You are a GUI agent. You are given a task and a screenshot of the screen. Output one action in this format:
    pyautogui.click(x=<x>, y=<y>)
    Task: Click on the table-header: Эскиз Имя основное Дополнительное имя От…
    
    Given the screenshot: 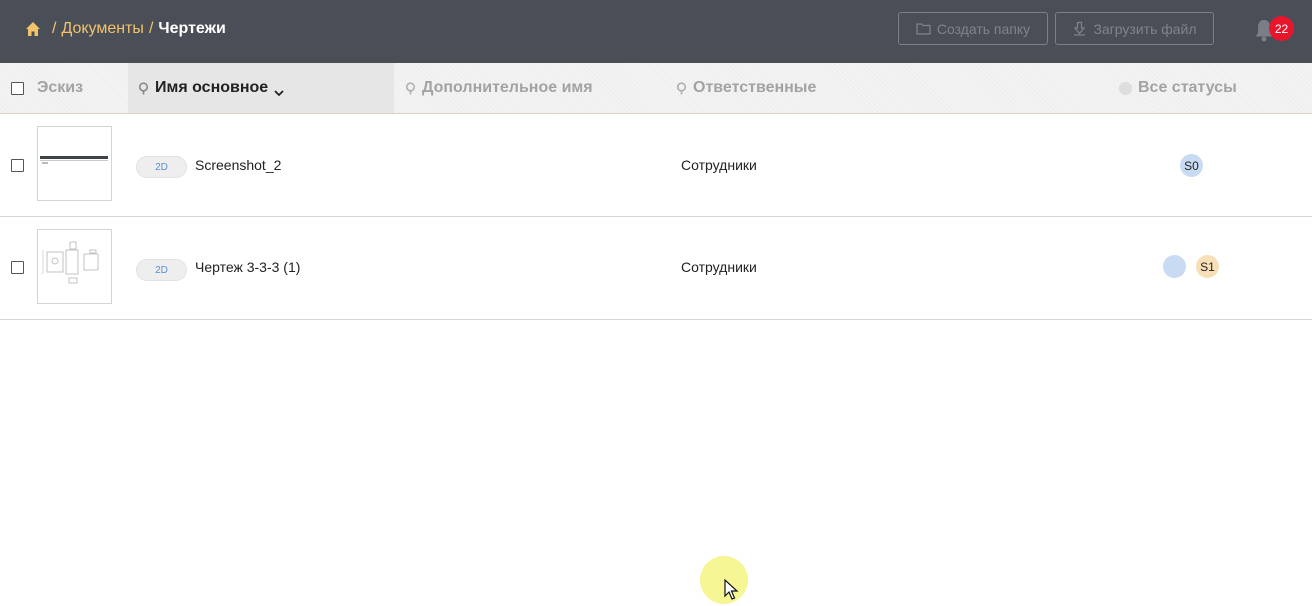 What is the action you would take?
    pyautogui.click(x=656, y=88)
    